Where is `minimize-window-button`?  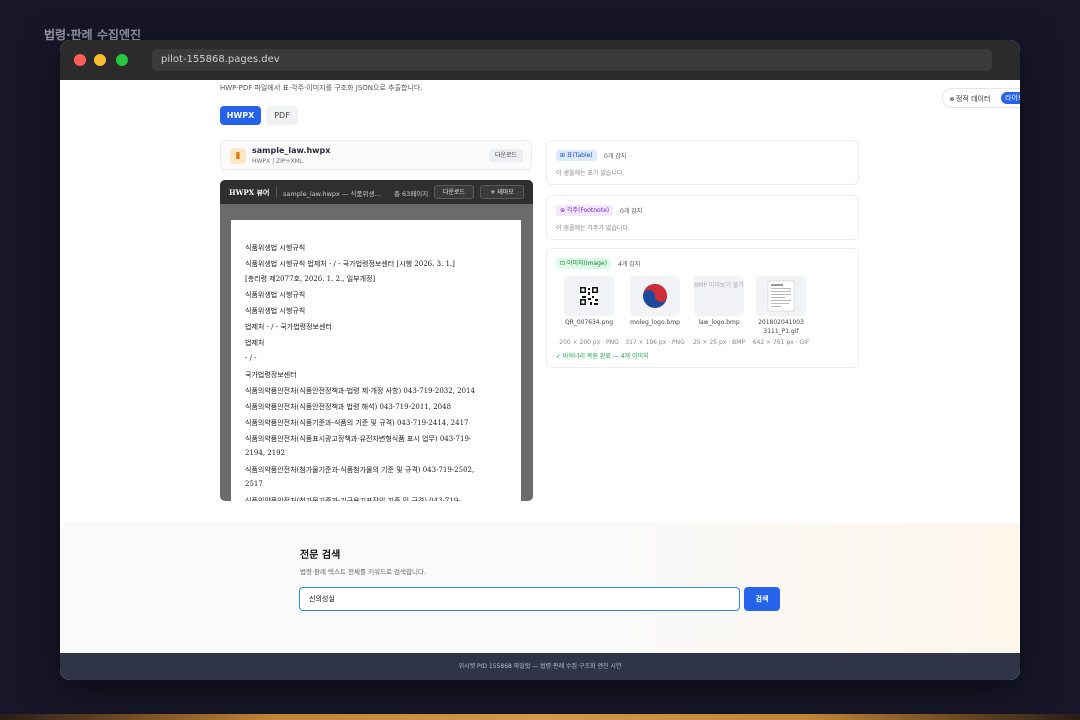 minimize-window-button is located at coordinates (100, 60).